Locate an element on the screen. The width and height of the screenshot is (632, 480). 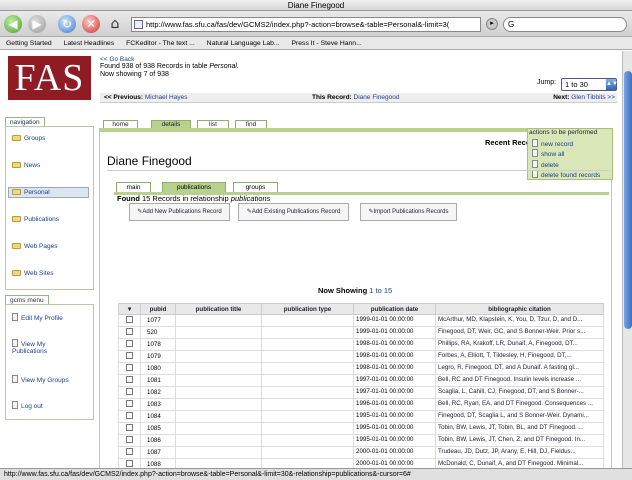
cell-pubid: 1088 is located at coordinates (158, 463).